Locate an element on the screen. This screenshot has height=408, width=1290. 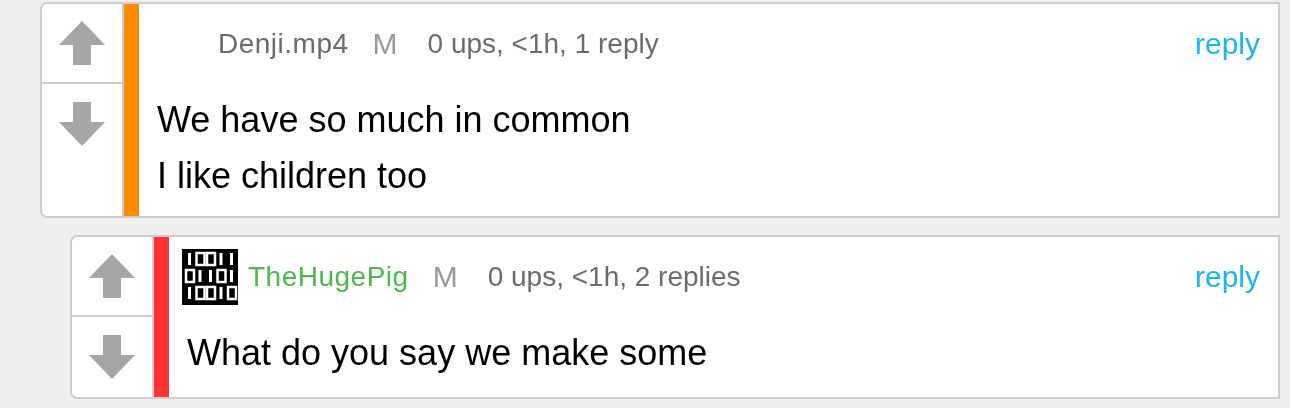
comment-meta: 0 ups, <1h, 2 replies is located at coordinates (614, 277).